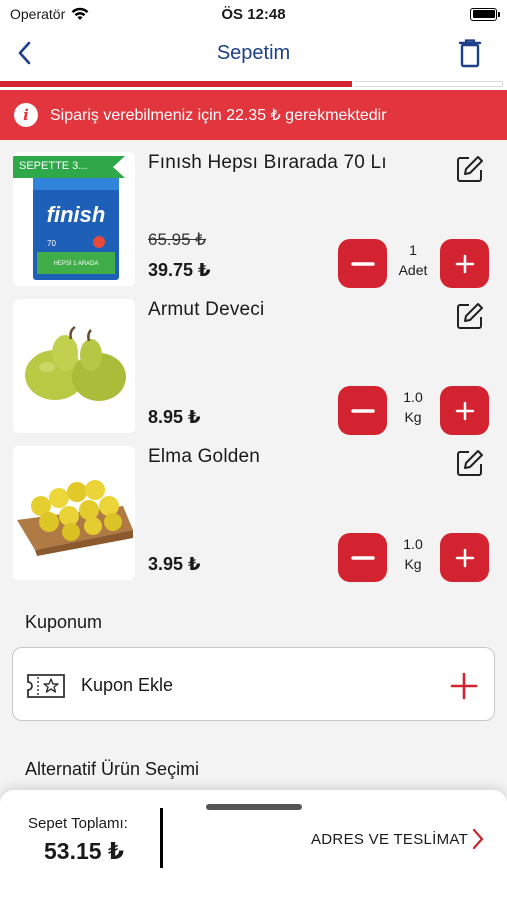 The image size is (507, 900). I want to click on min-order-progress, so click(253, 84).